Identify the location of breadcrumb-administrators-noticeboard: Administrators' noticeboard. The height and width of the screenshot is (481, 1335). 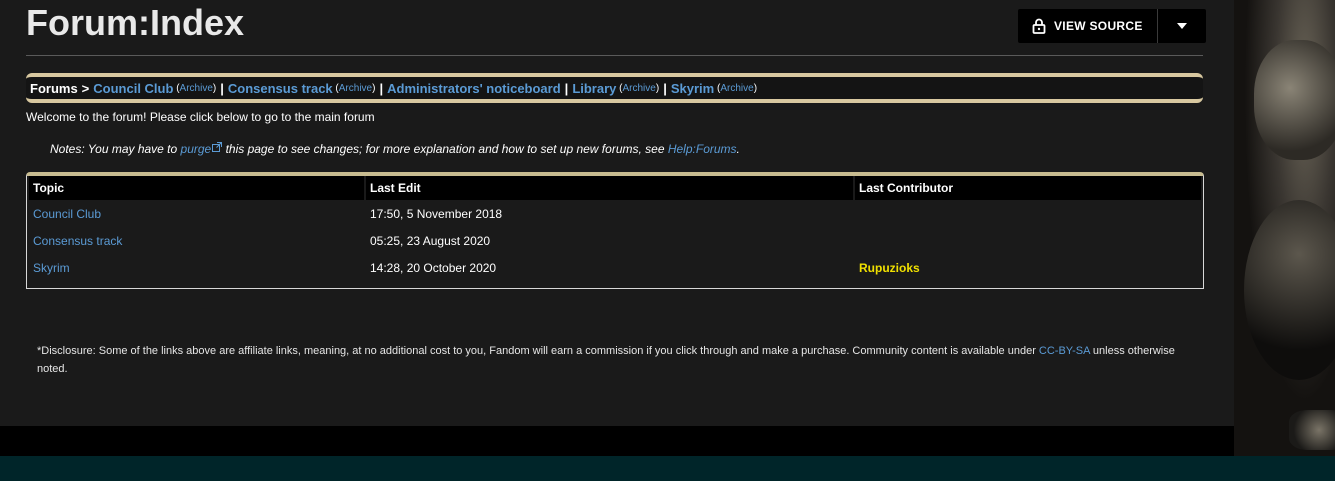
(474, 88).